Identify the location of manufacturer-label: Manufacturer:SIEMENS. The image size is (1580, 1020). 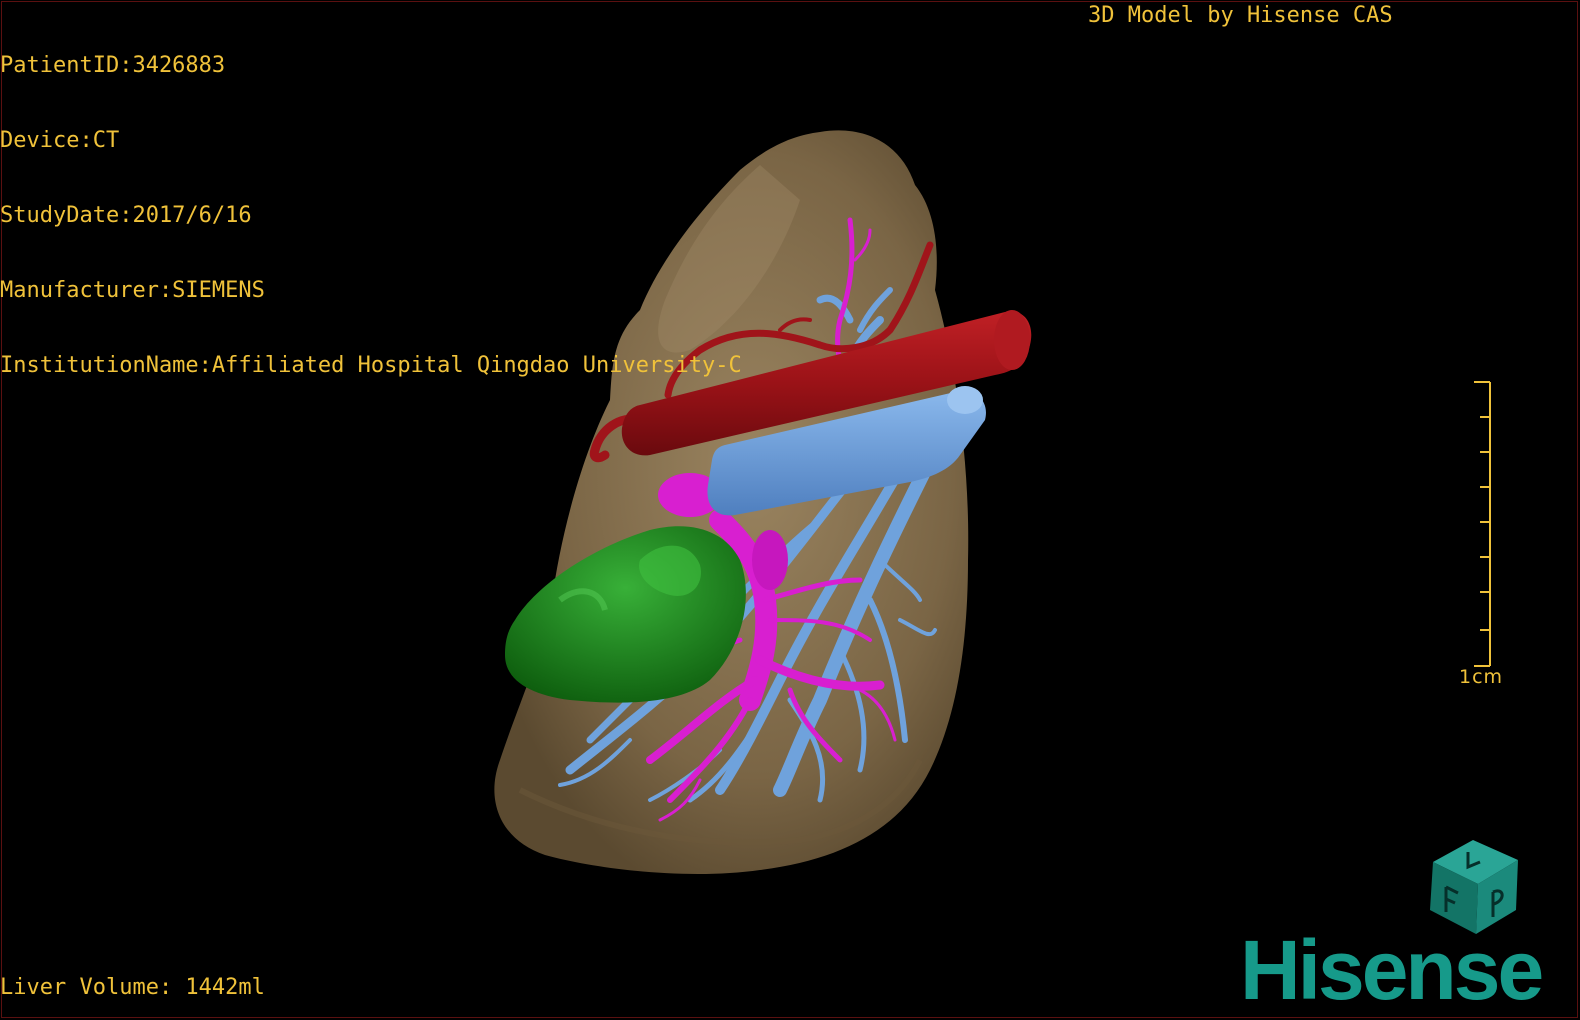
(132, 290).